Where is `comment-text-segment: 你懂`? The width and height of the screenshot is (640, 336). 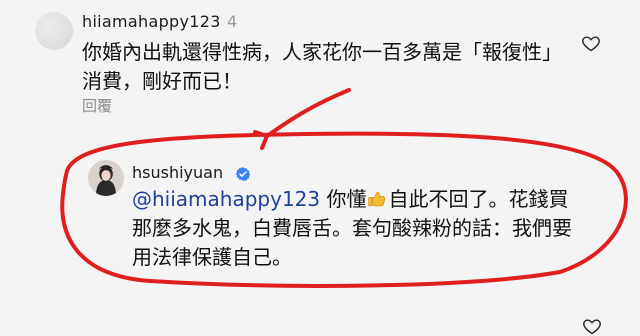 comment-text-segment: 你懂 is located at coordinates (343, 199).